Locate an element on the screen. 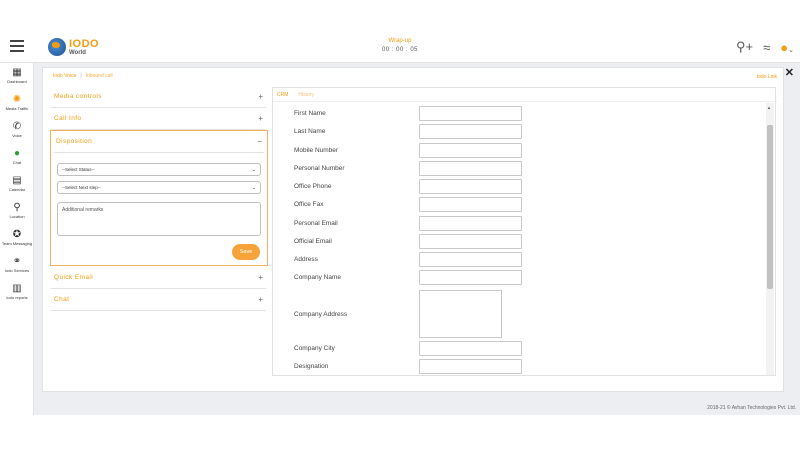 Image resolution: width=800 pixels, height=450 pixels. field-label: Personal Email is located at coordinates (316, 223).